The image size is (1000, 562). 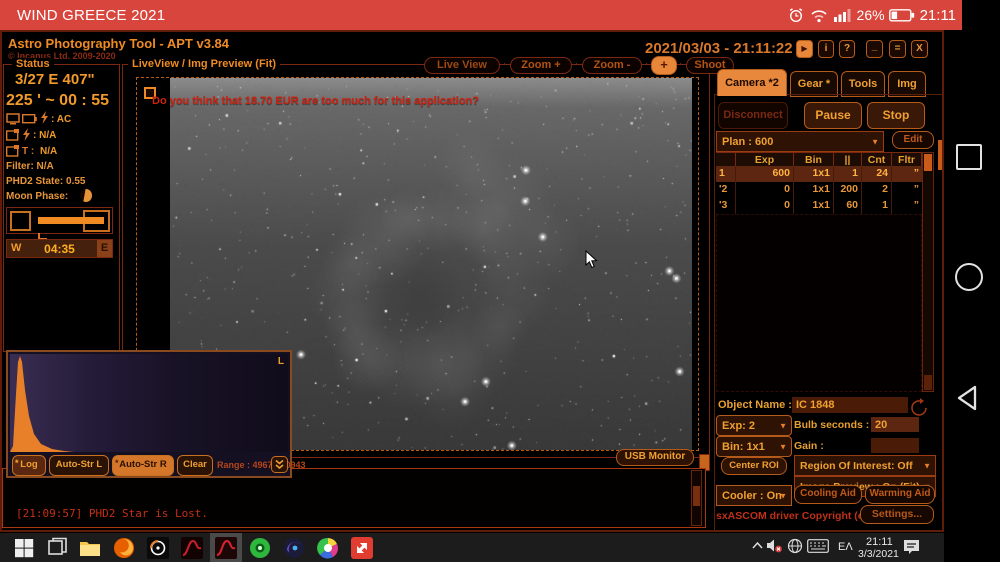 What do you see at coordinates (124, 548) in the screenshot?
I see `firefox-icon` at bounding box center [124, 548].